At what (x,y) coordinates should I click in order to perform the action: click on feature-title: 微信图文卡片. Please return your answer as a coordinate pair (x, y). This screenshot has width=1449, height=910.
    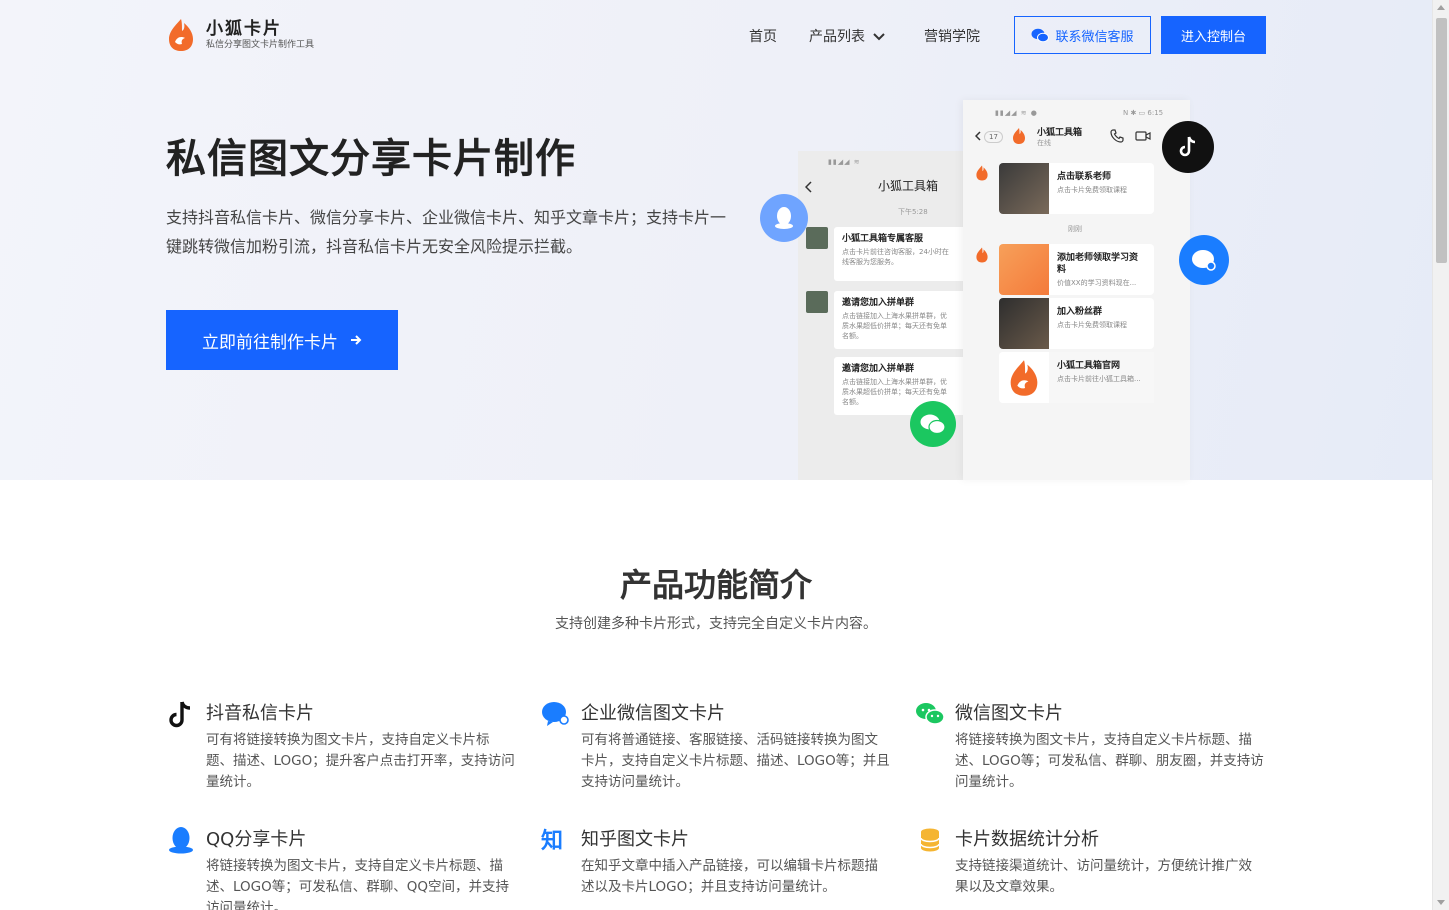
    Looking at the image, I should click on (1009, 713).